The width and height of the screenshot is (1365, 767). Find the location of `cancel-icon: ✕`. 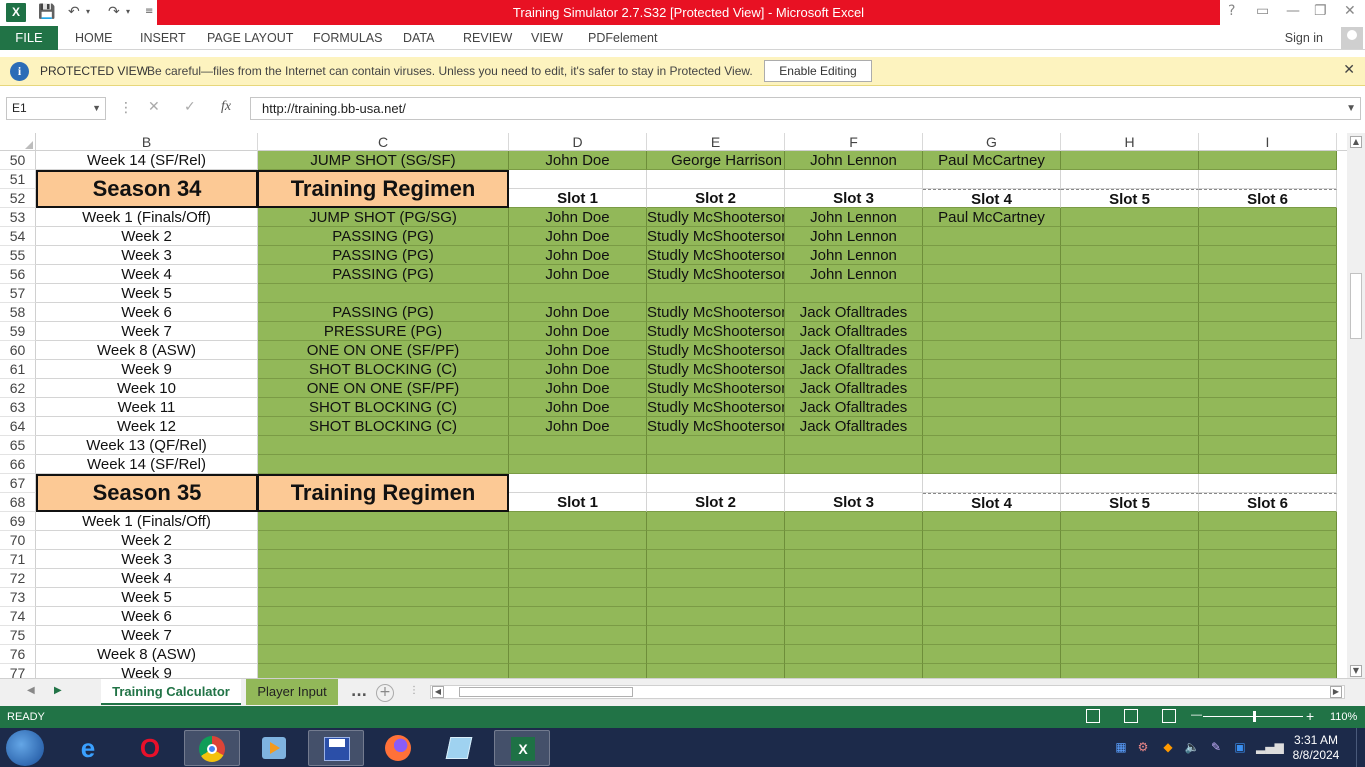

cancel-icon: ✕ is located at coordinates (154, 107).